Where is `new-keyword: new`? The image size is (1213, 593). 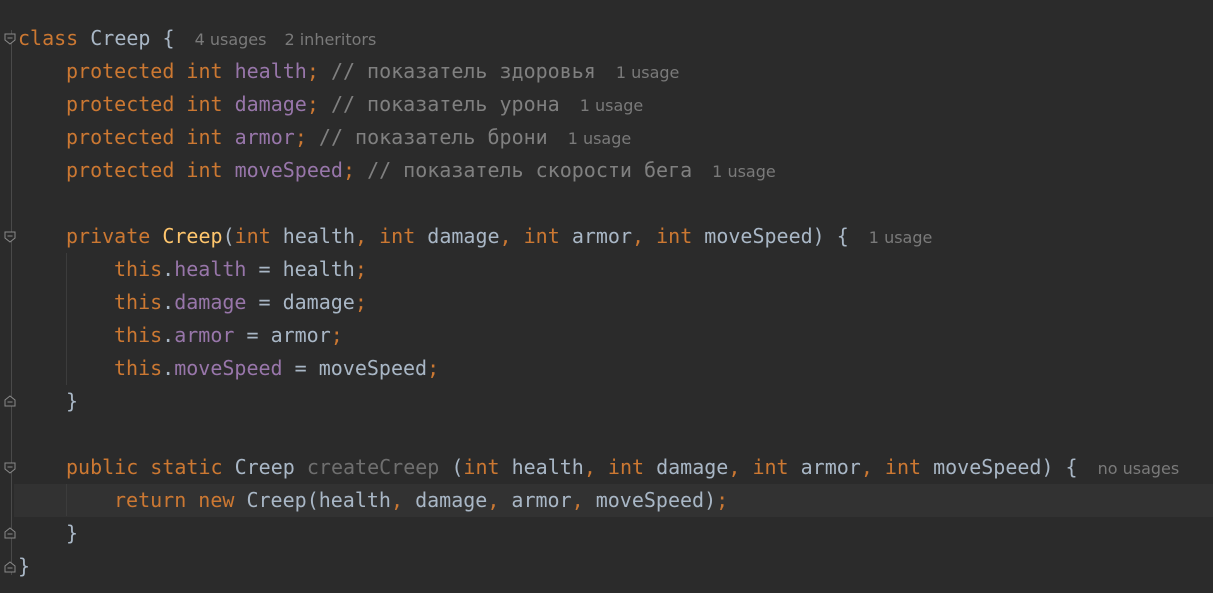 new-keyword: new is located at coordinates (216, 500).